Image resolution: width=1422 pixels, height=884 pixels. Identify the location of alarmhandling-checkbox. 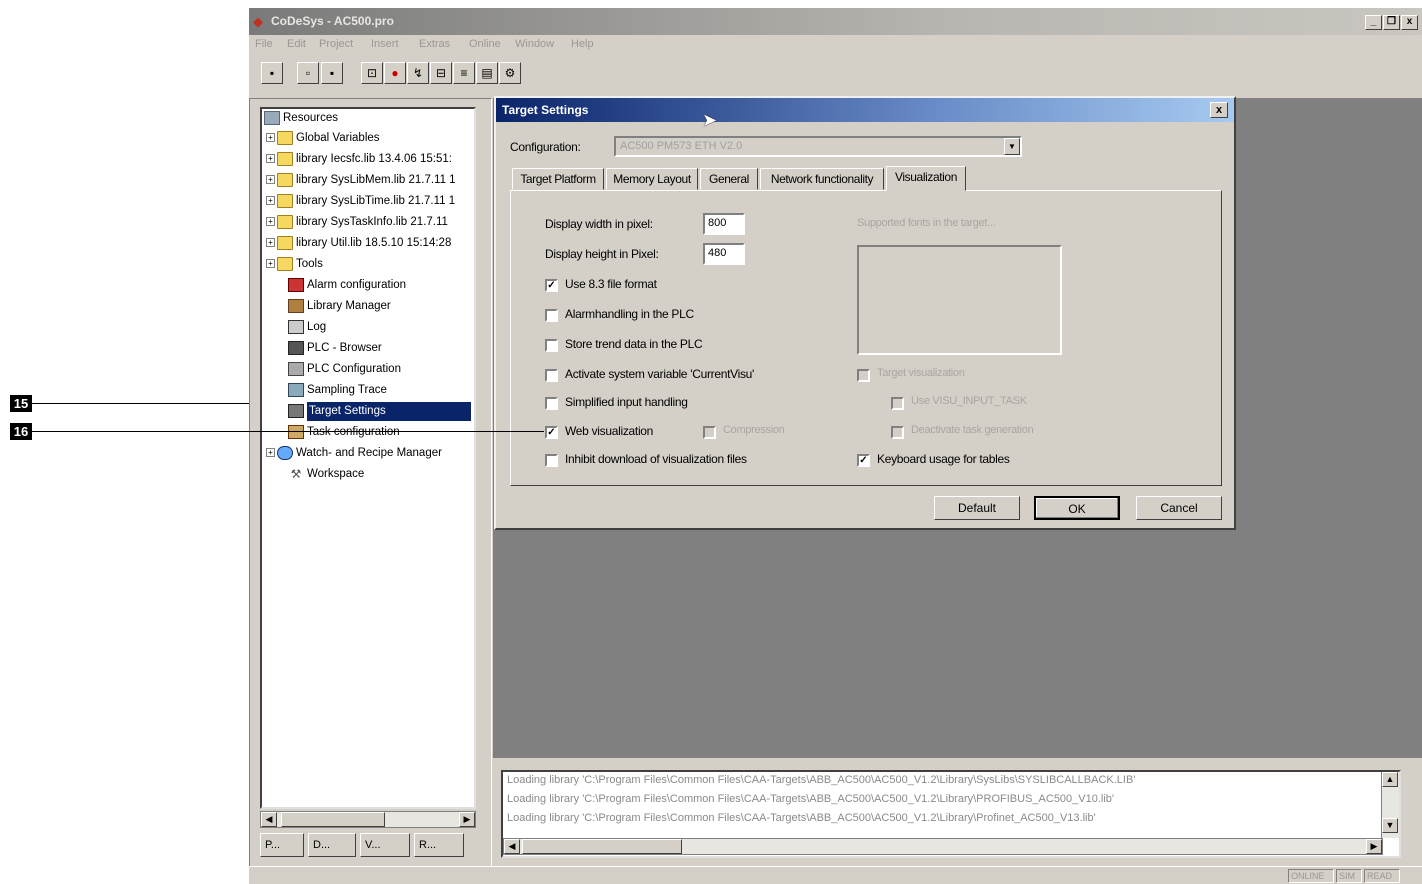
(551, 315).